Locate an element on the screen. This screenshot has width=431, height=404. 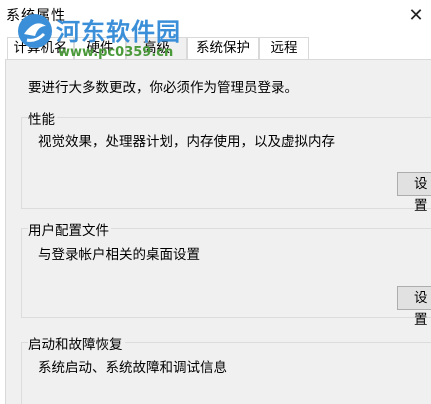
tab-hardware: 硬件 is located at coordinates (100, 48).